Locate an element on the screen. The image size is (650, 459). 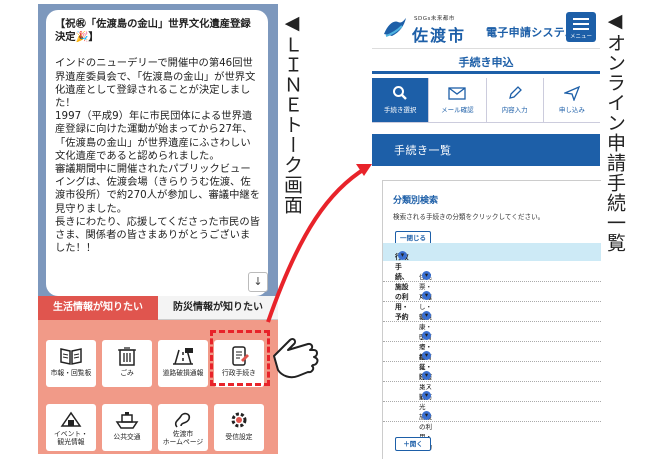
panel-description: 検索される手続きの分類をクリックしてください。 is located at coordinates (469, 217).